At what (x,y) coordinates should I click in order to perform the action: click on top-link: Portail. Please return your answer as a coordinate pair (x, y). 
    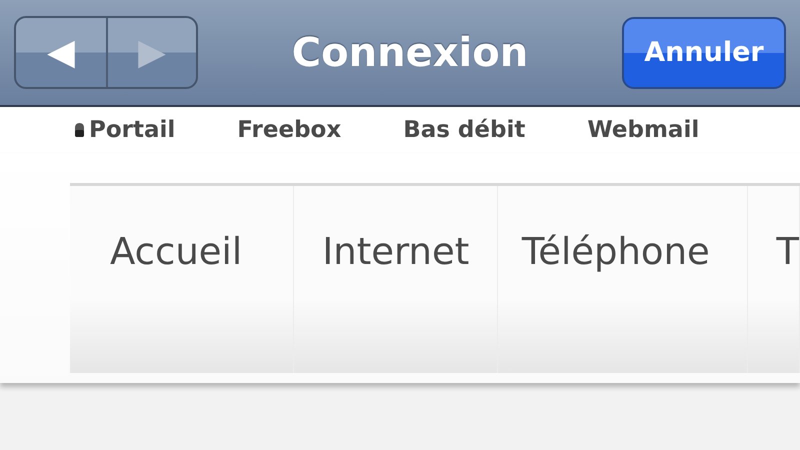
    Looking at the image, I should click on (125, 130).